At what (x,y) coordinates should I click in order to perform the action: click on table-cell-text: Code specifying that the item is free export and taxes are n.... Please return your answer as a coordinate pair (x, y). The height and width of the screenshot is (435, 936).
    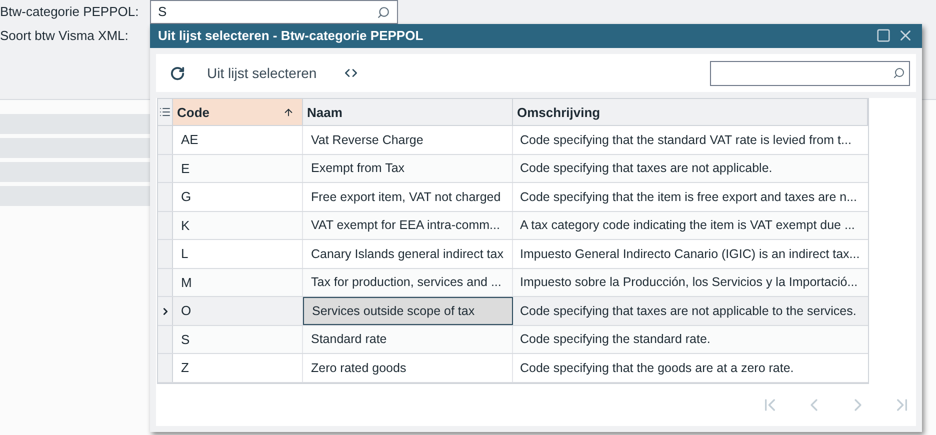
    Looking at the image, I should click on (688, 197).